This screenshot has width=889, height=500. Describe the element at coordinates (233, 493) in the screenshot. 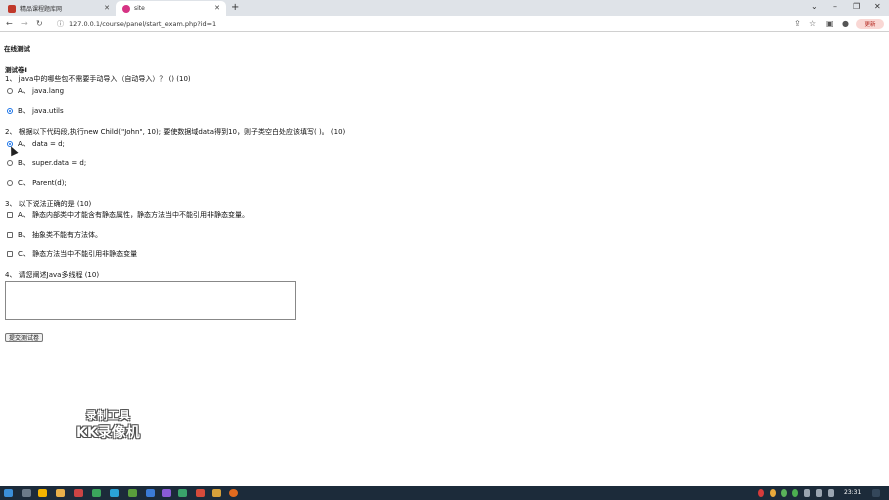

I see `recorder-icon` at that location.